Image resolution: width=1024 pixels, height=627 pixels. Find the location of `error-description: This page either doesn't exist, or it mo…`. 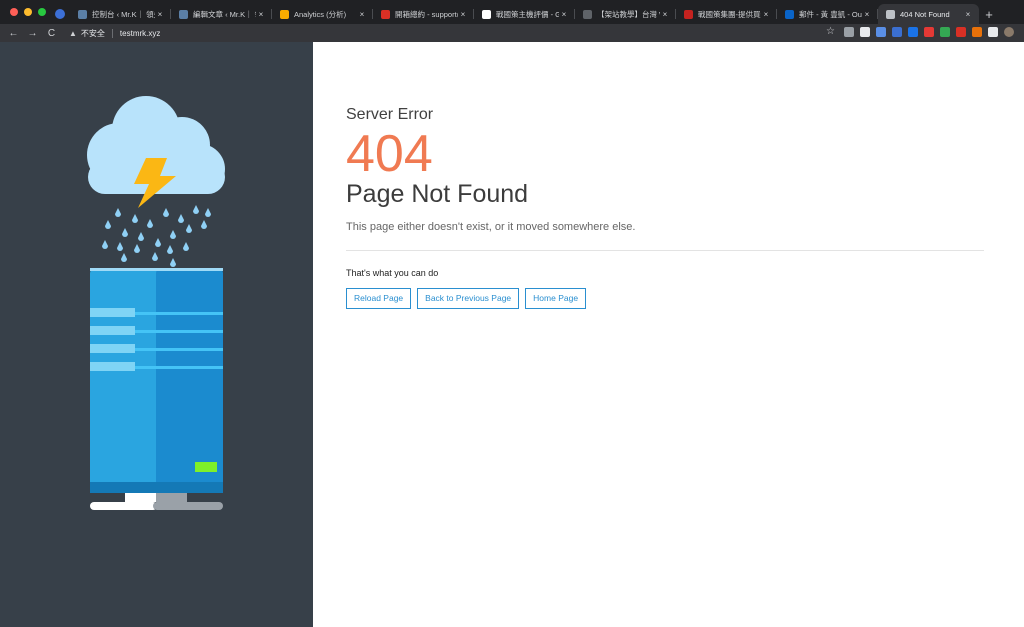

error-description: This page either doesn't exist, or it mo… is located at coordinates (491, 227).